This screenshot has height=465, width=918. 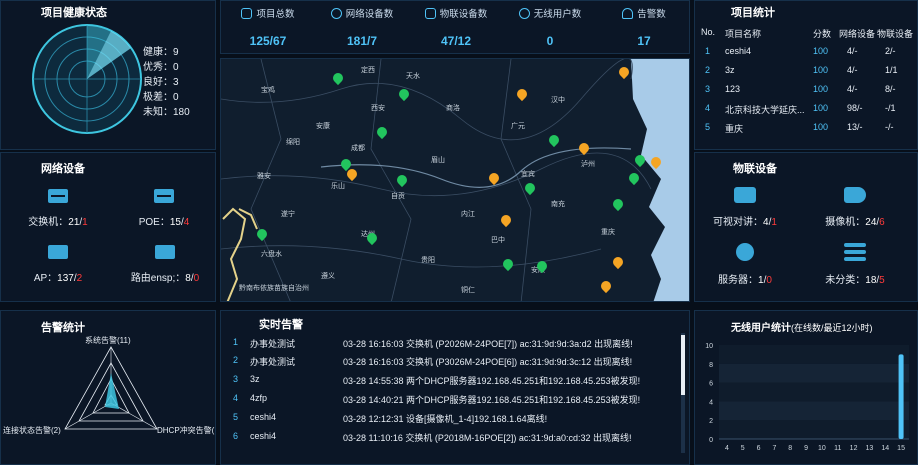 I want to click on table-row: 2 3z 100 4/- 1/1, so click(x=808, y=74).